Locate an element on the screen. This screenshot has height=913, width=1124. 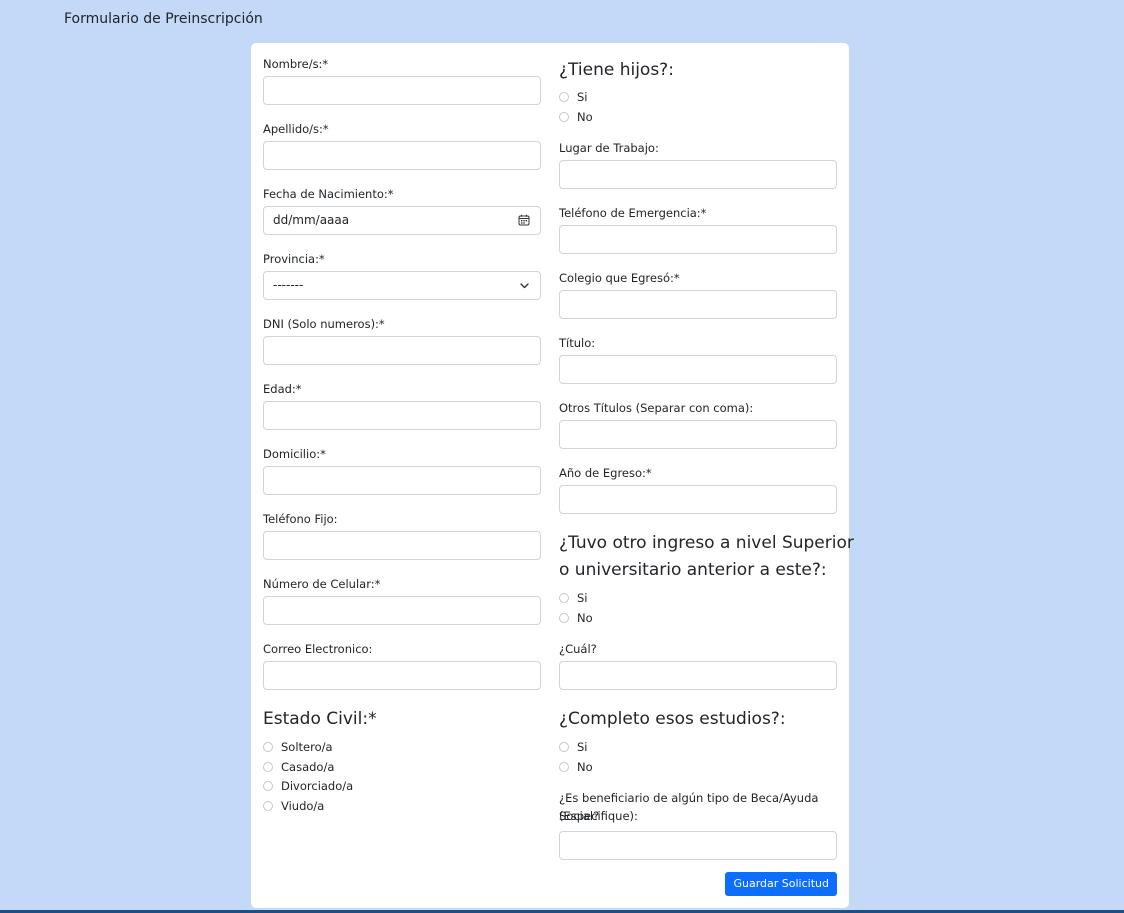
nombre-group: Nombre/s:* is located at coordinates (402, 80).